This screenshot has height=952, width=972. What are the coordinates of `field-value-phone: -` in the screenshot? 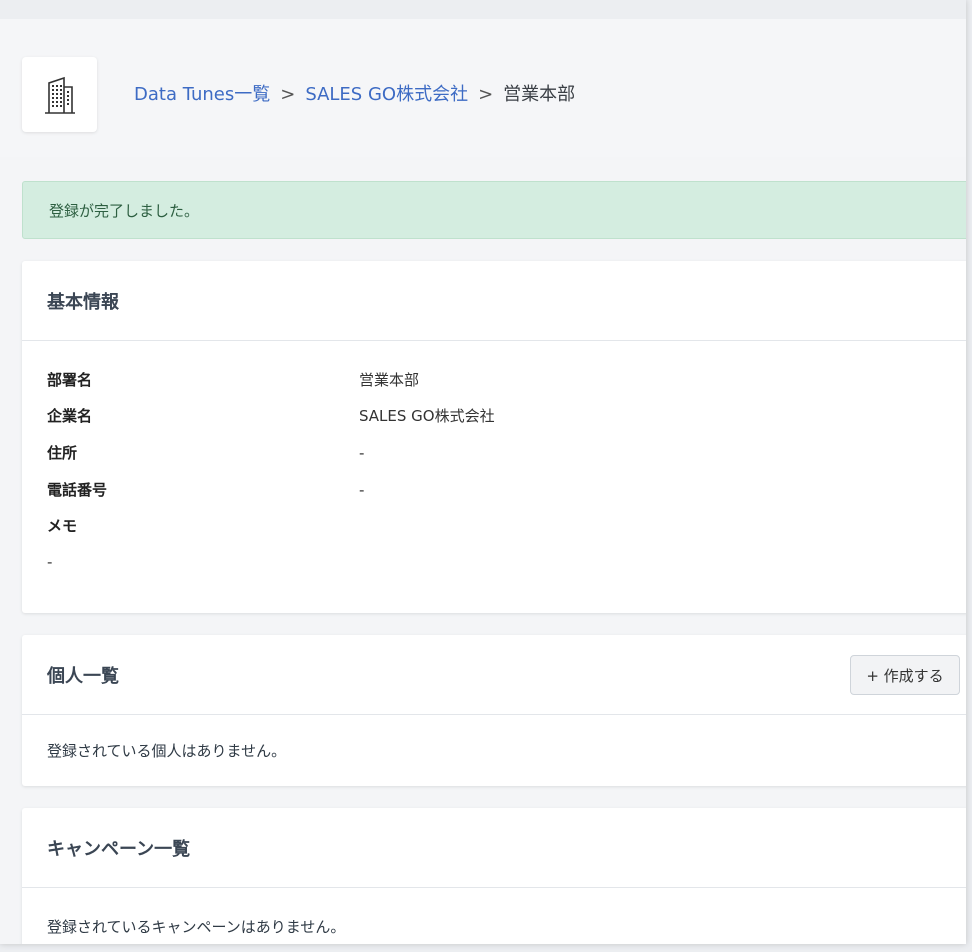 It's located at (362, 490).